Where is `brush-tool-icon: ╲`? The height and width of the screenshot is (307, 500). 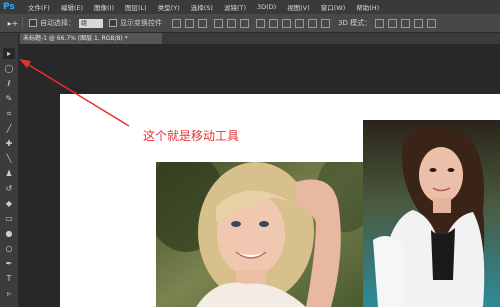 brush-tool-icon: ╲ is located at coordinates (9, 158).